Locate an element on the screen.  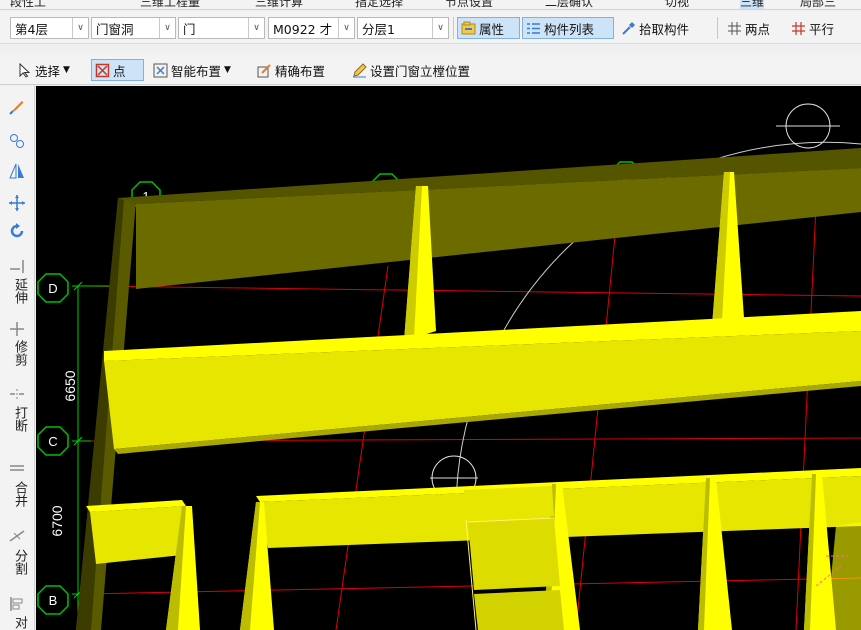
draw-toolbar: 选择 ▼ 点 智能布置 ▼ 精确布置 设置门窗立樘位置 is located at coordinates (430, 70).